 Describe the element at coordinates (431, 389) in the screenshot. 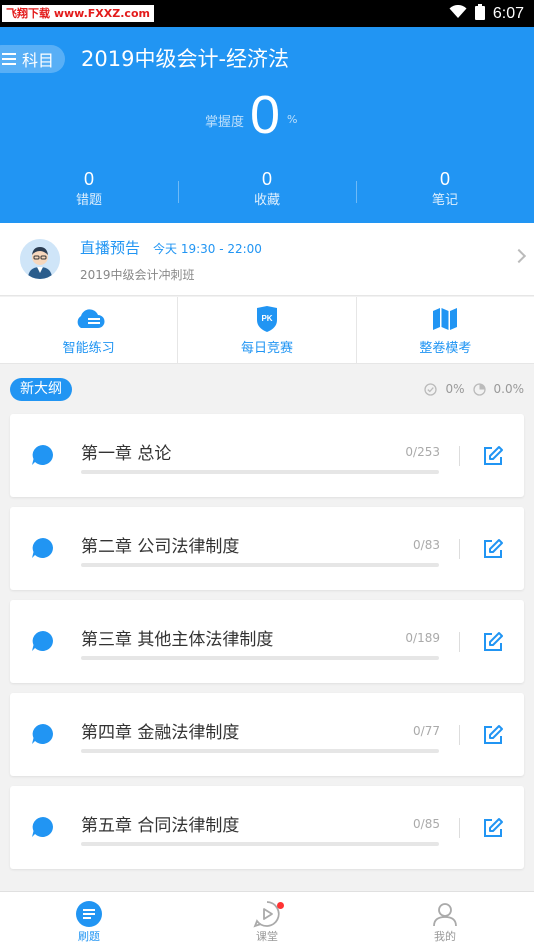

I see `check-circle-icon` at that location.